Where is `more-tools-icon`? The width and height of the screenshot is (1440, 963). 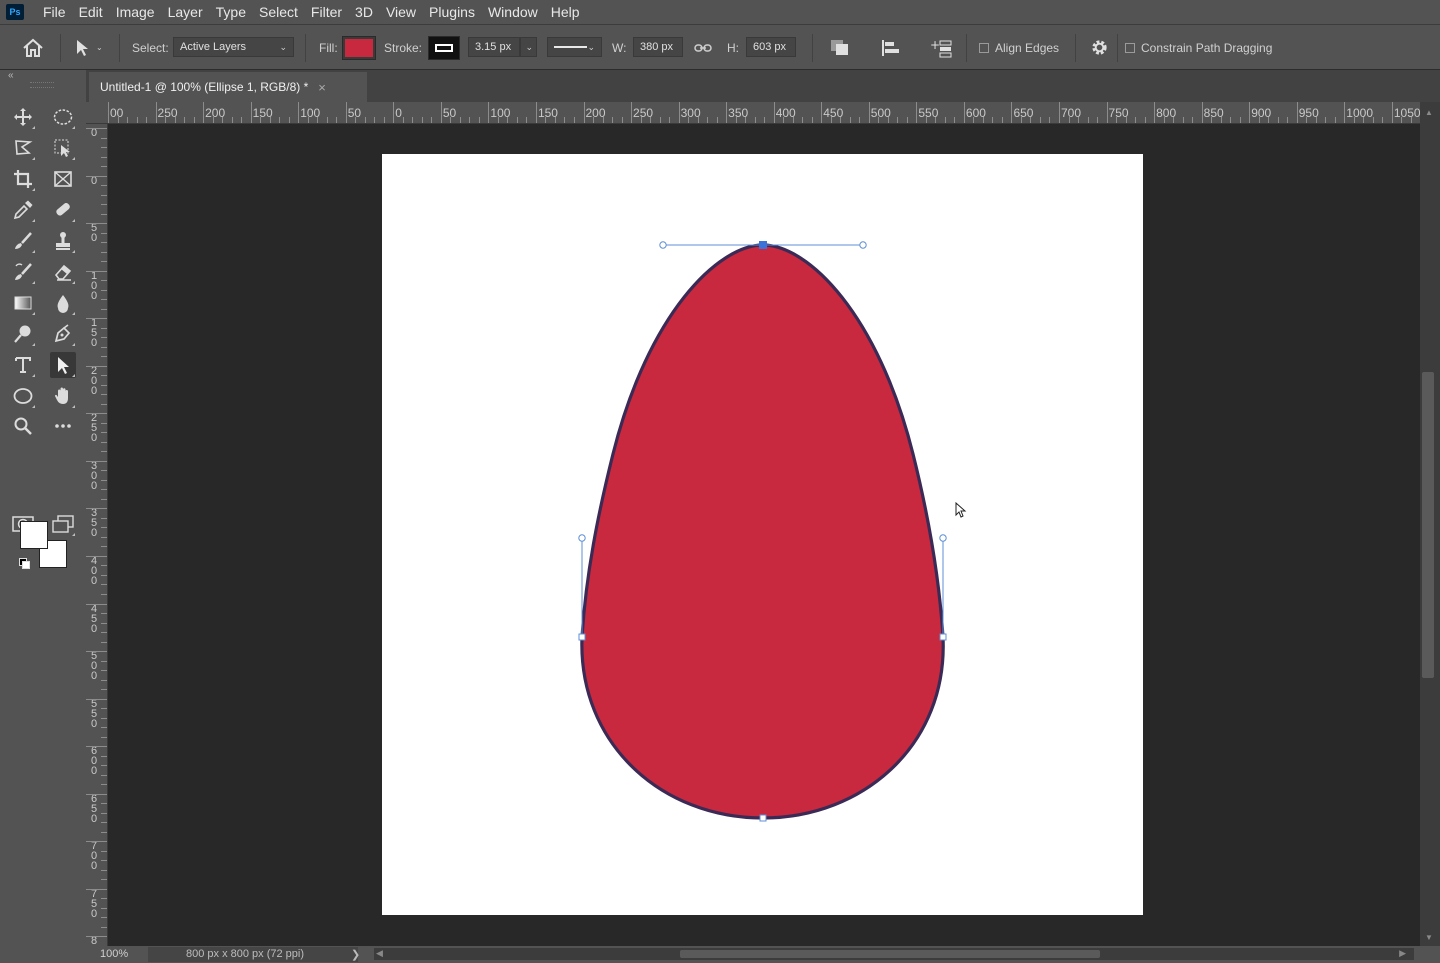 more-tools-icon is located at coordinates (63, 426).